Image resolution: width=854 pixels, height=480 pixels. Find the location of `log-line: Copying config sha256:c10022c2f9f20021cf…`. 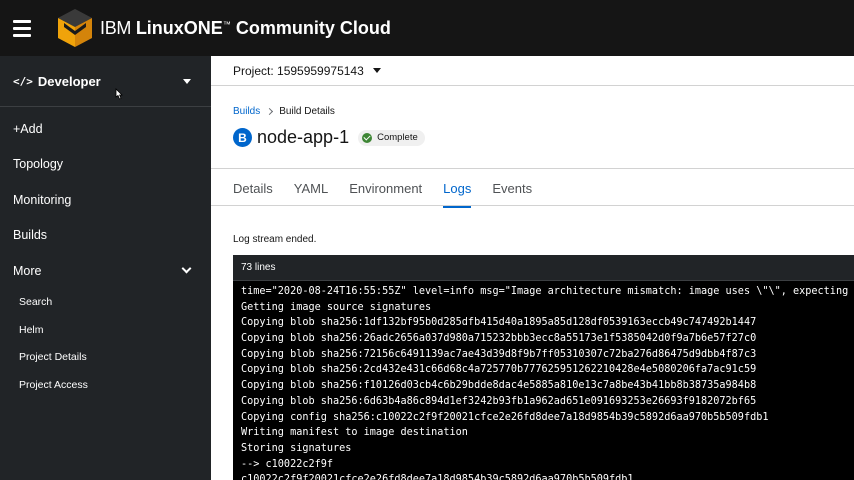

log-line: Copying config sha256:c10022c2f9f20021cf… is located at coordinates (505, 417).